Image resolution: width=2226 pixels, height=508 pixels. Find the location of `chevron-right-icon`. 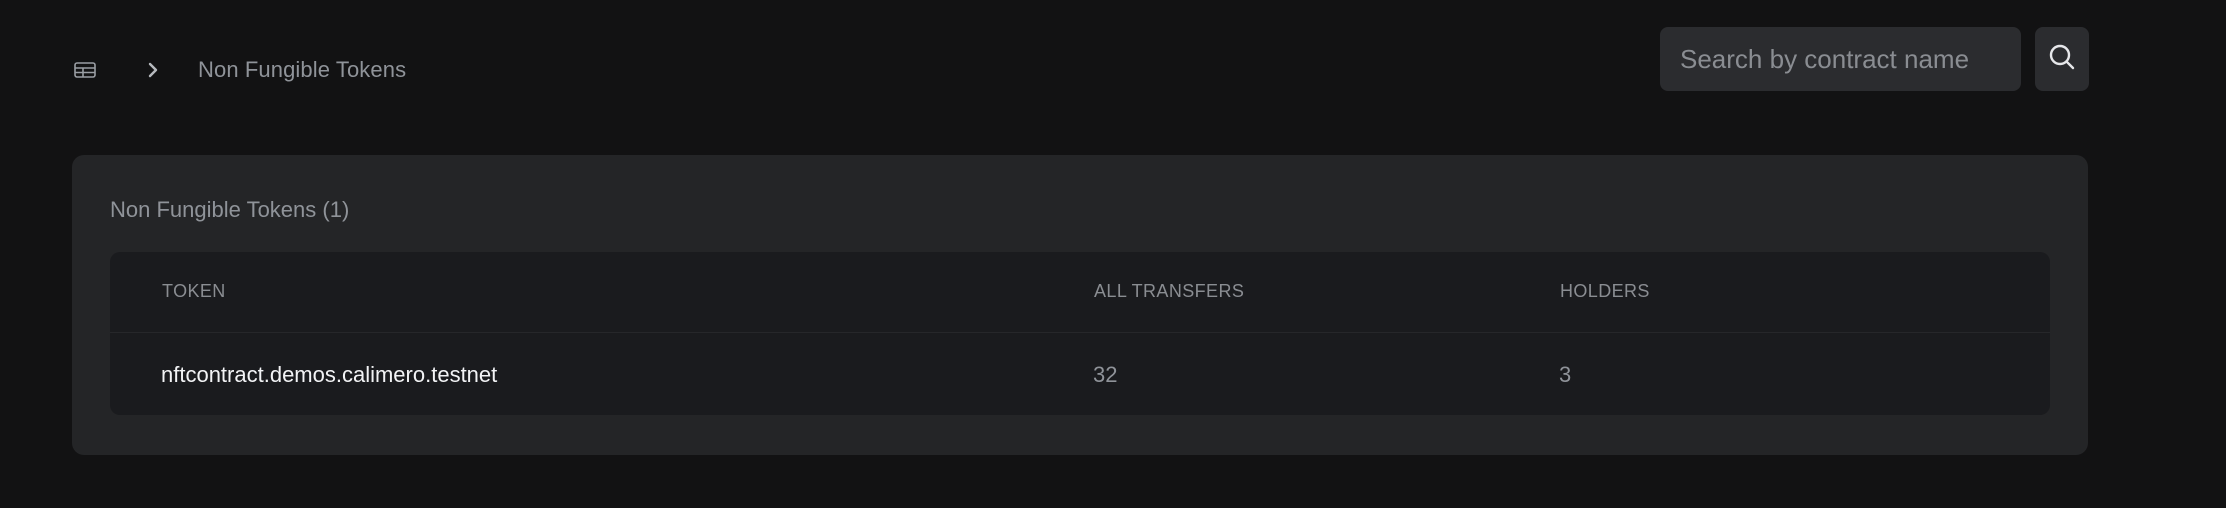

chevron-right-icon is located at coordinates (153, 70).